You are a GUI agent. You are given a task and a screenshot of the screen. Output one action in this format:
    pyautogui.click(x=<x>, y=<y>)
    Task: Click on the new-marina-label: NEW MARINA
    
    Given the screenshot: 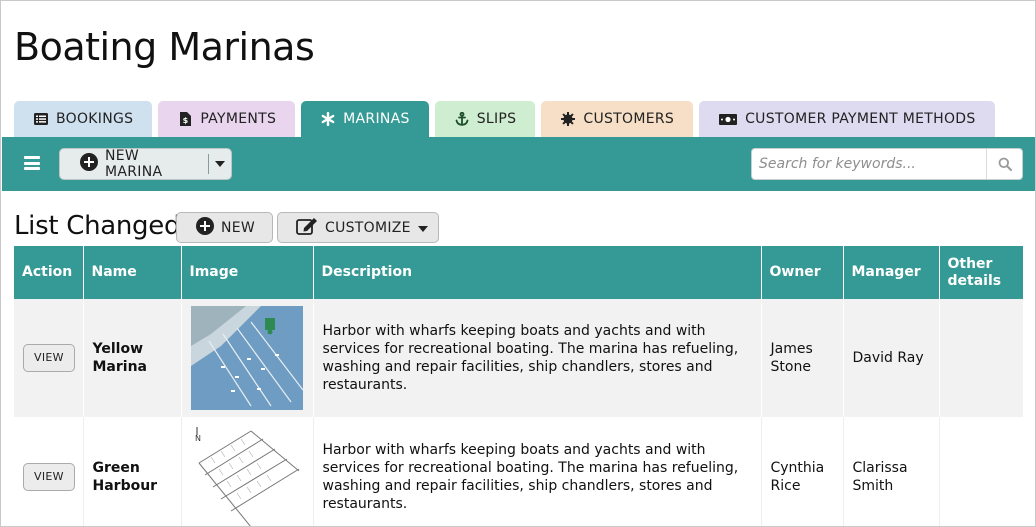 What is the action you would take?
    pyautogui.click(x=134, y=164)
    